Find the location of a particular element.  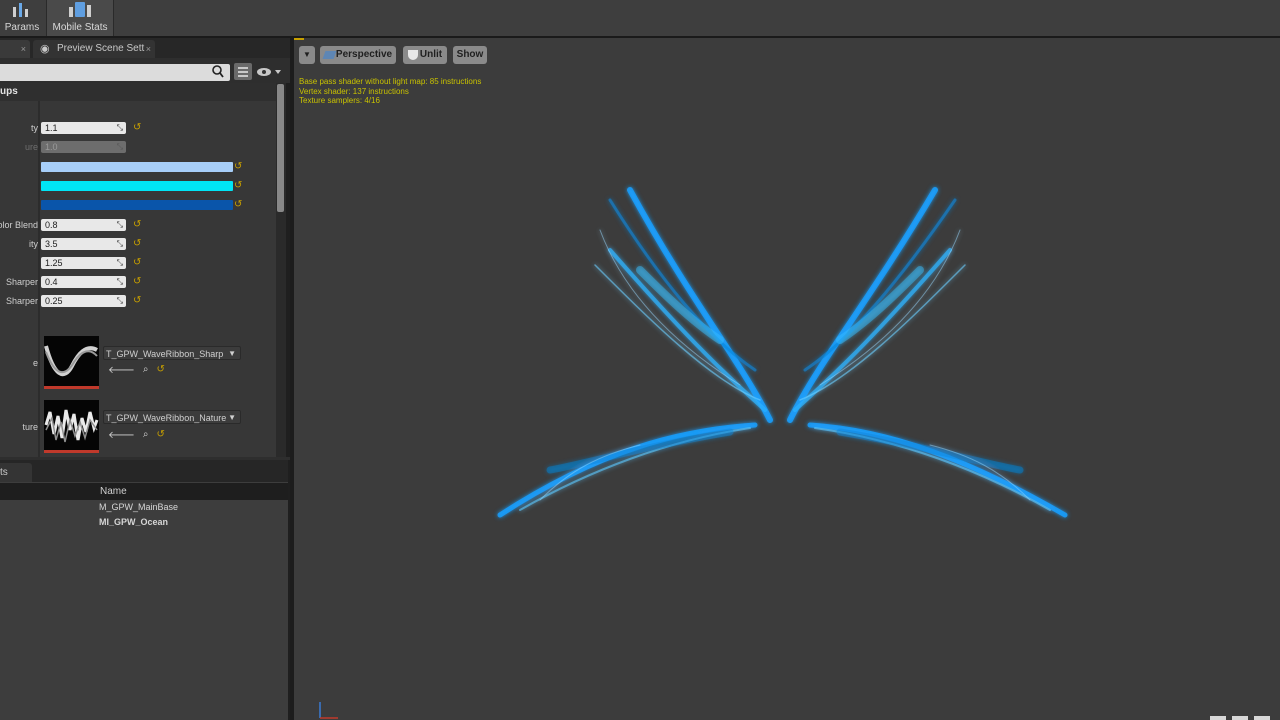

unlit-button: Unlit is located at coordinates (425, 55).